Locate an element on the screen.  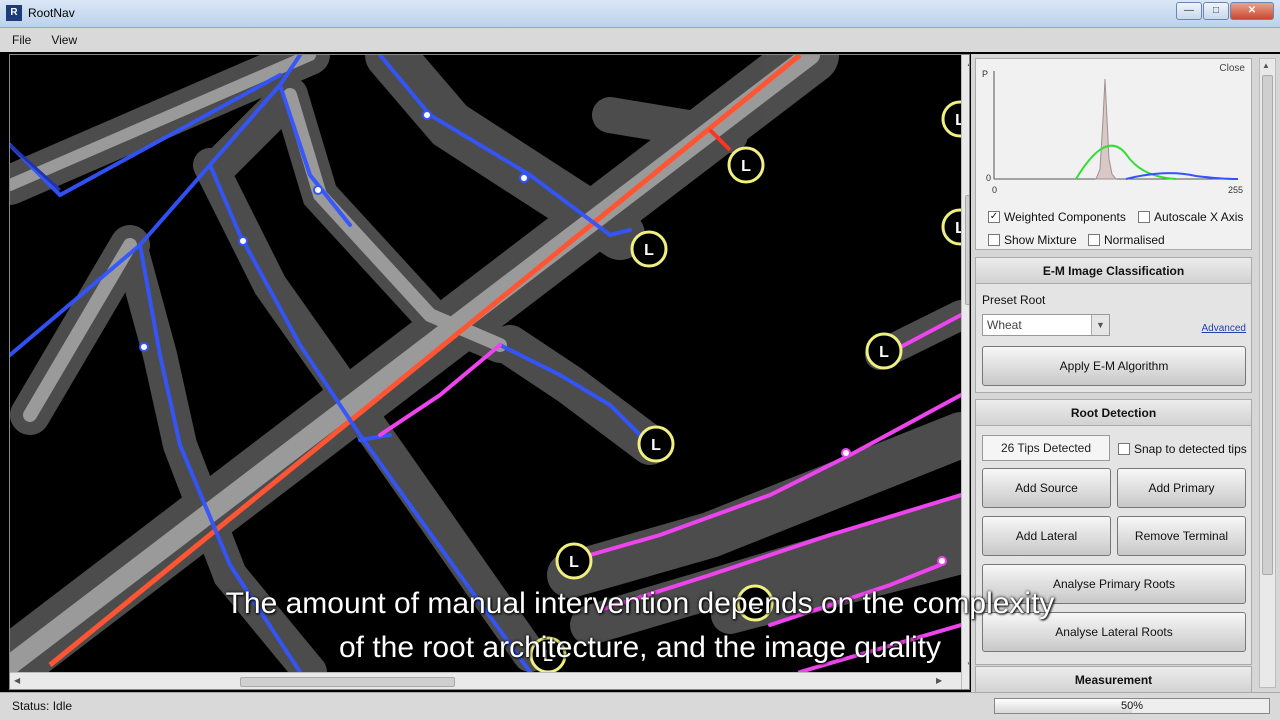
preset-root-value: Wheat is located at coordinates (1004, 325).